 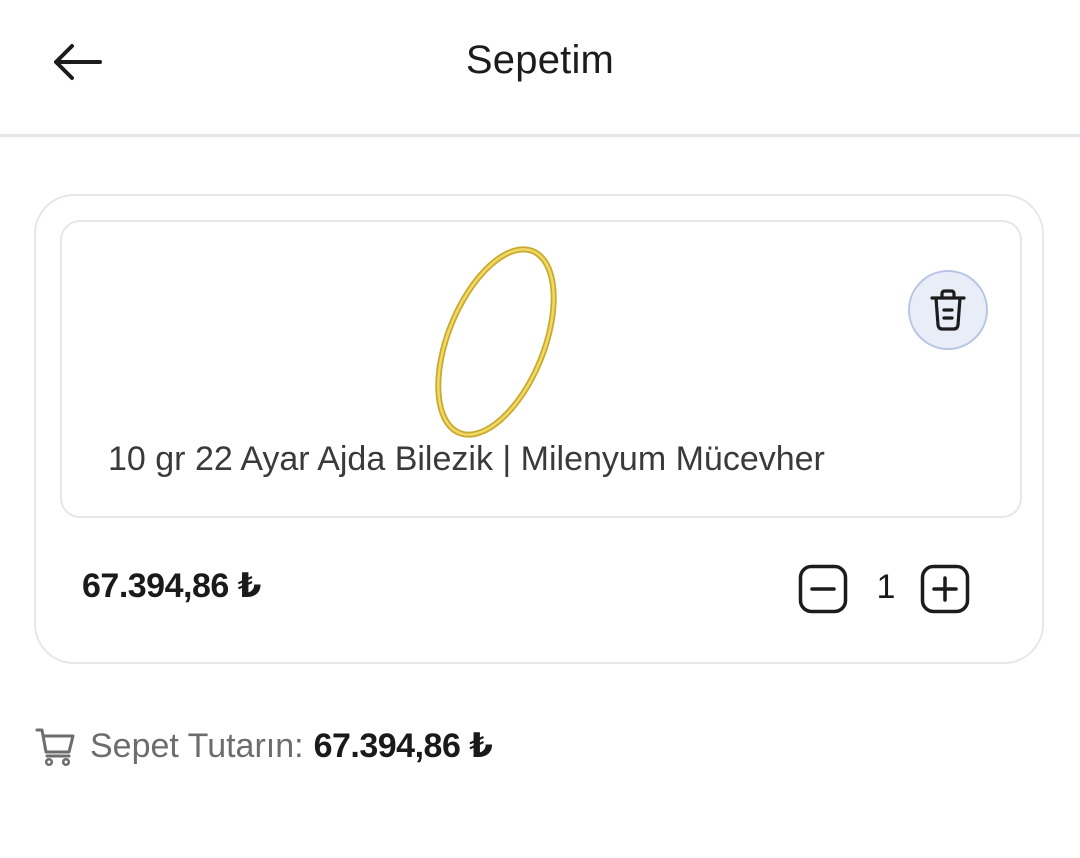 I want to click on delete-button, so click(x=948, y=310).